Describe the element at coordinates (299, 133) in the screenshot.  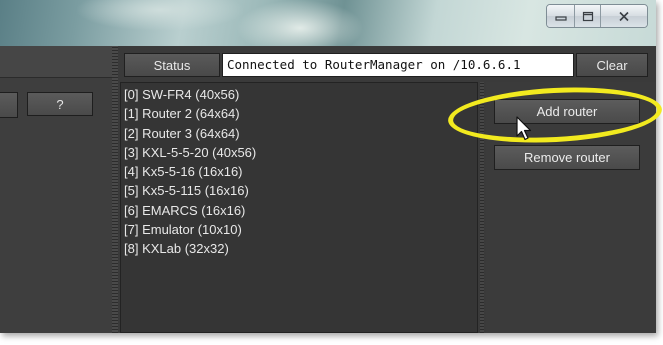
I see `list-item: [2] Router 3 (64x64)` at that location.